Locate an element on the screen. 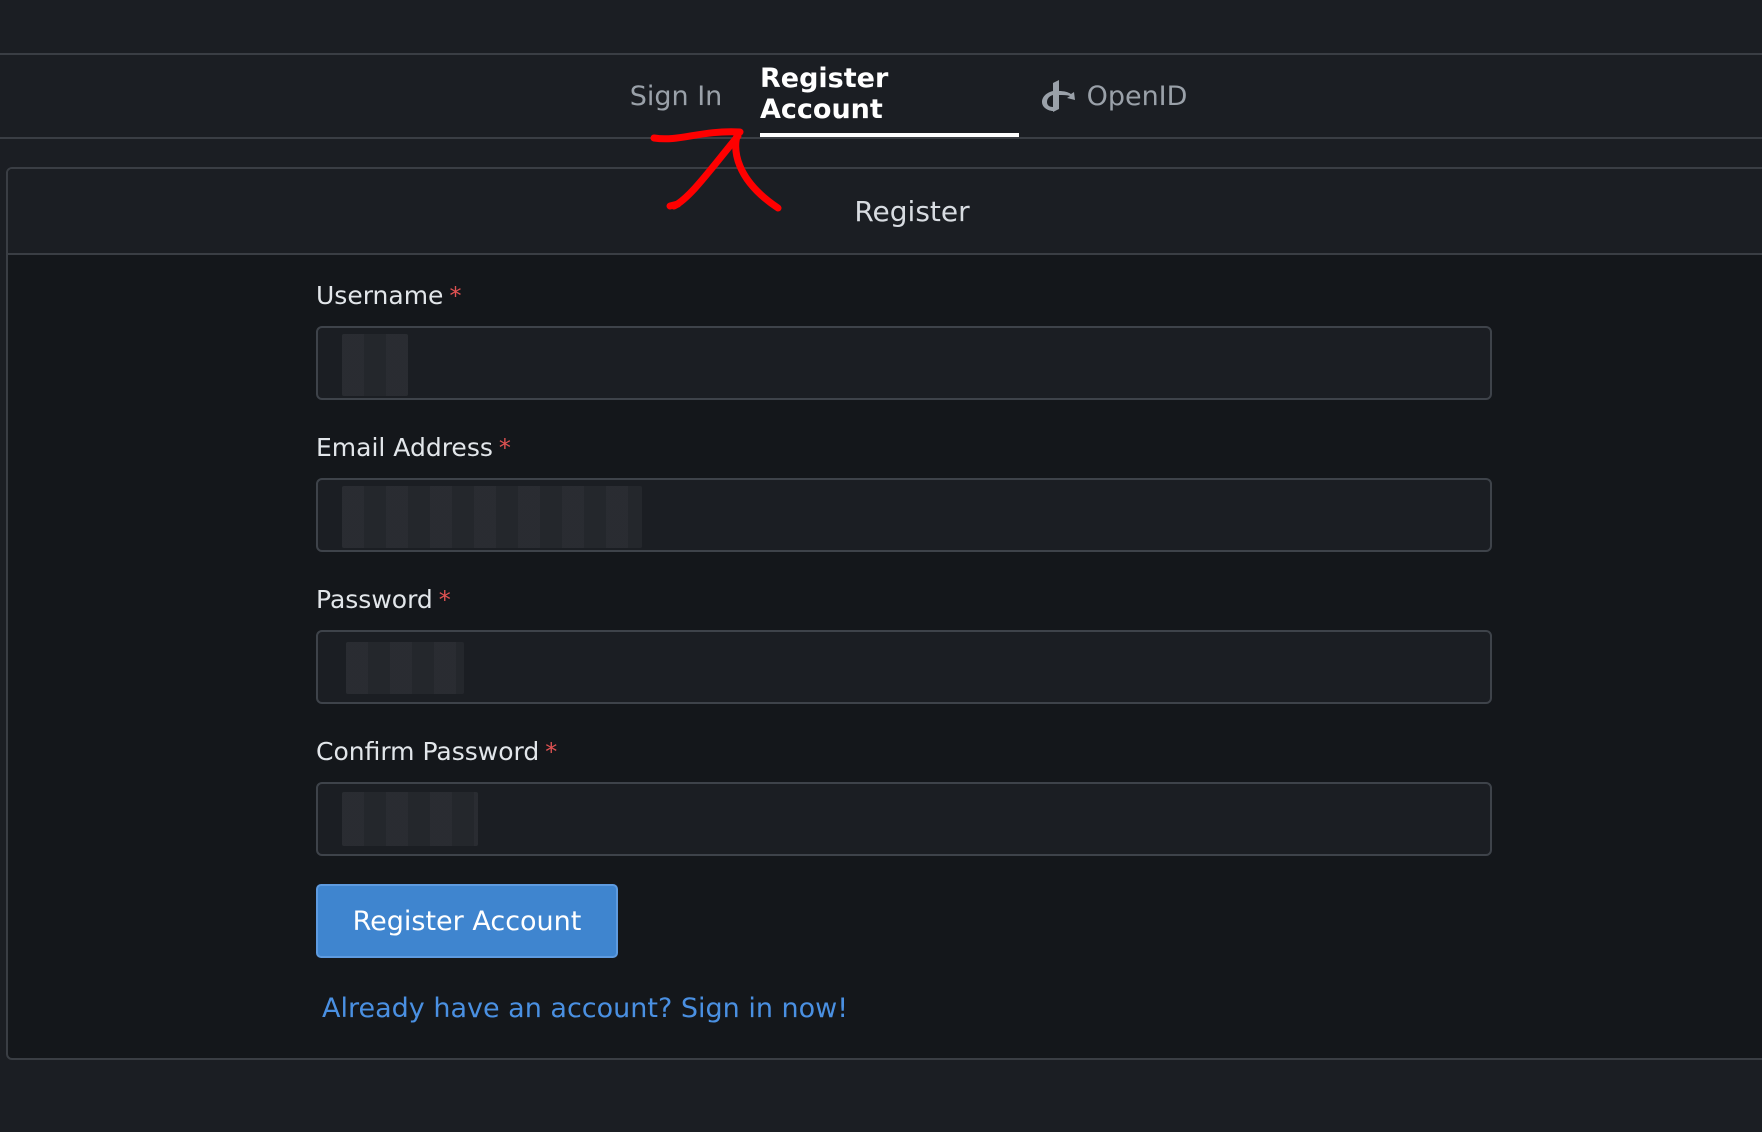 The image size is (1762, 1132). panel-header: Register is located at coordinates (885, 212).